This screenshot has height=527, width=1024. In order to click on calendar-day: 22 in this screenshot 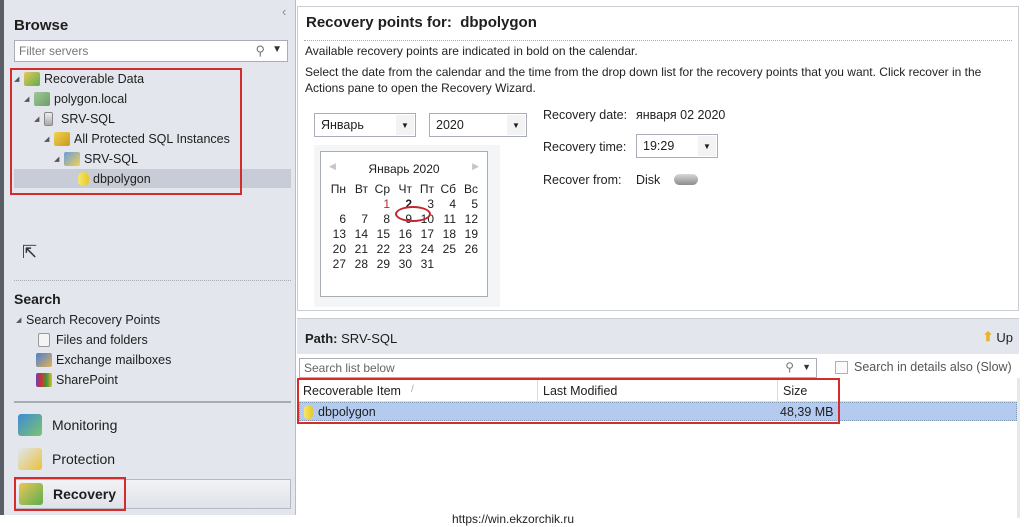, I will do `click(382, 249)`.